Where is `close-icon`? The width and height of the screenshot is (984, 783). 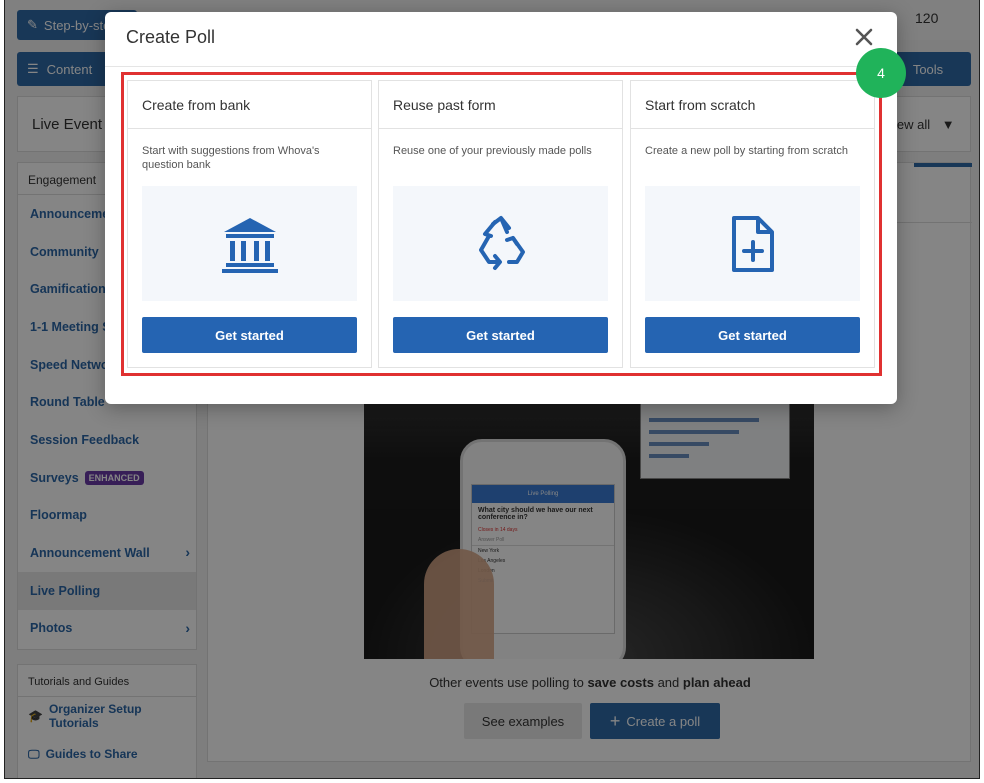 close-icon is located at coordinates (864, 37).